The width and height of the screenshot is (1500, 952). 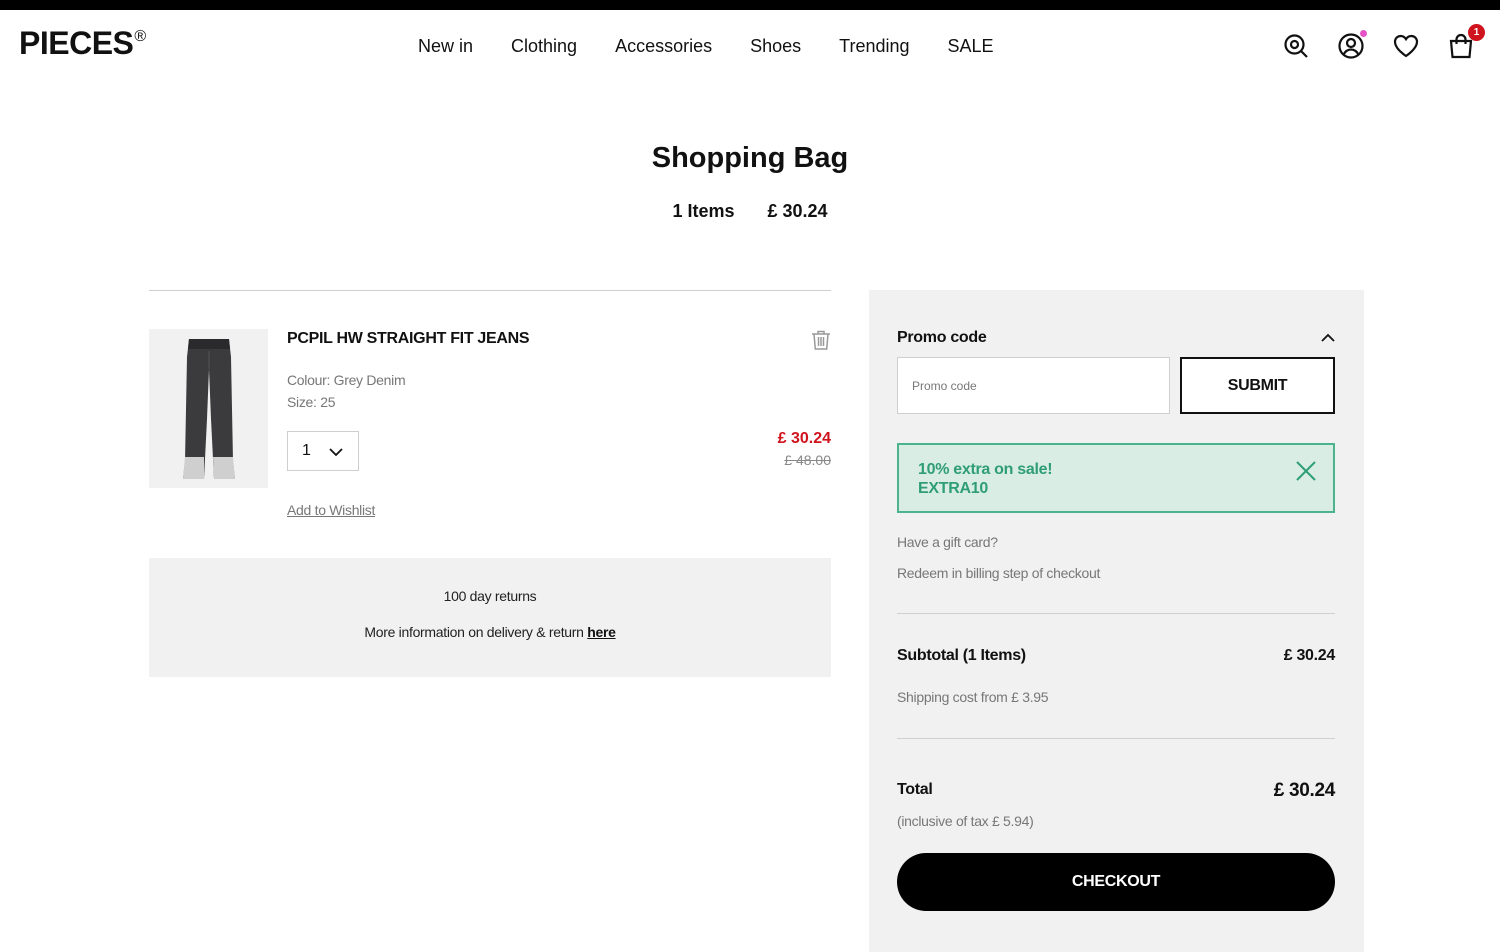 What do you see at coordinates (445, 46) in the screenshot?
I see `nav-new-in: New in` at bounding box center [445, 46].